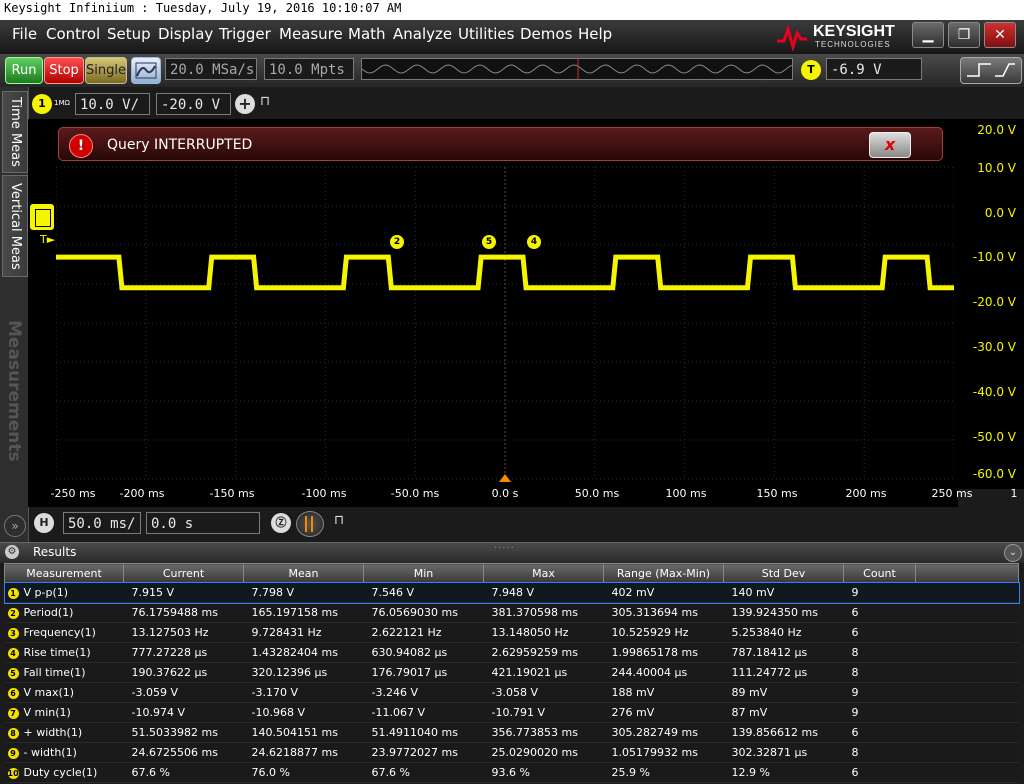 The image size is (1024, 784). I want to click on minimize-button: ▁, so click(928, 35).